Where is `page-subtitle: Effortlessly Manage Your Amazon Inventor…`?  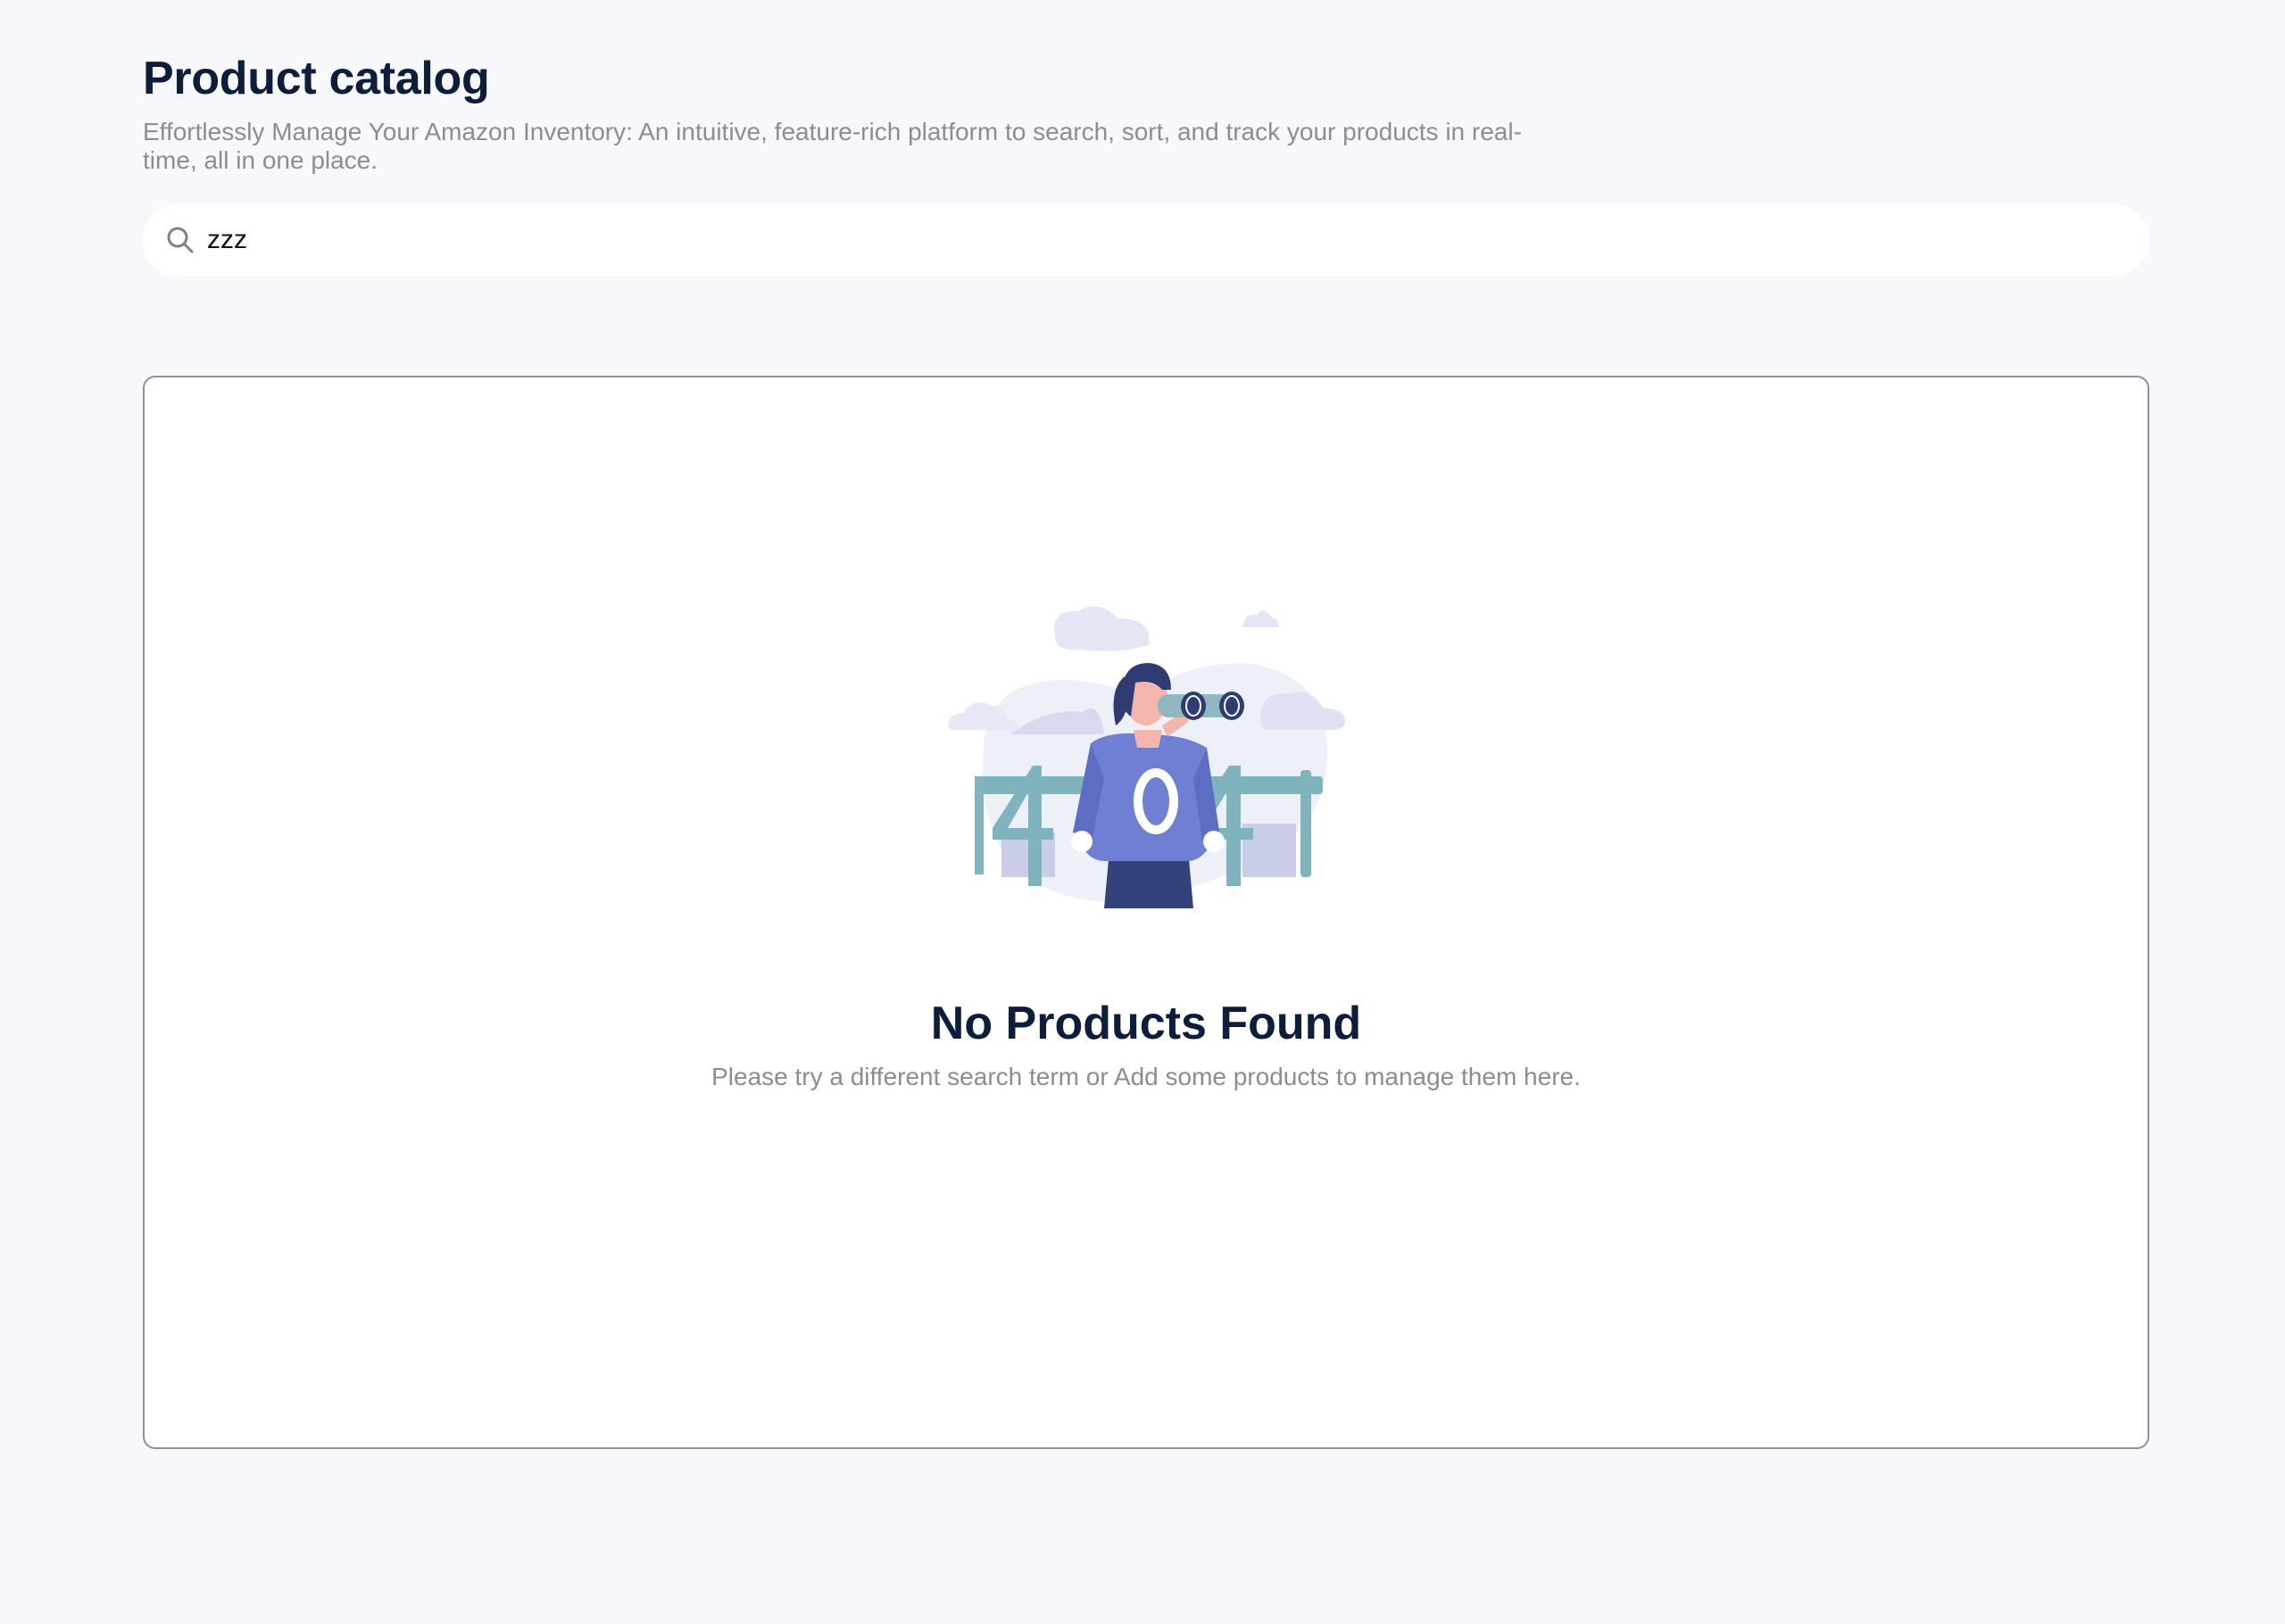 page-subtitle: Effortlessly Manage Your Amazon Inventor… is located at coordinates (832, 146).